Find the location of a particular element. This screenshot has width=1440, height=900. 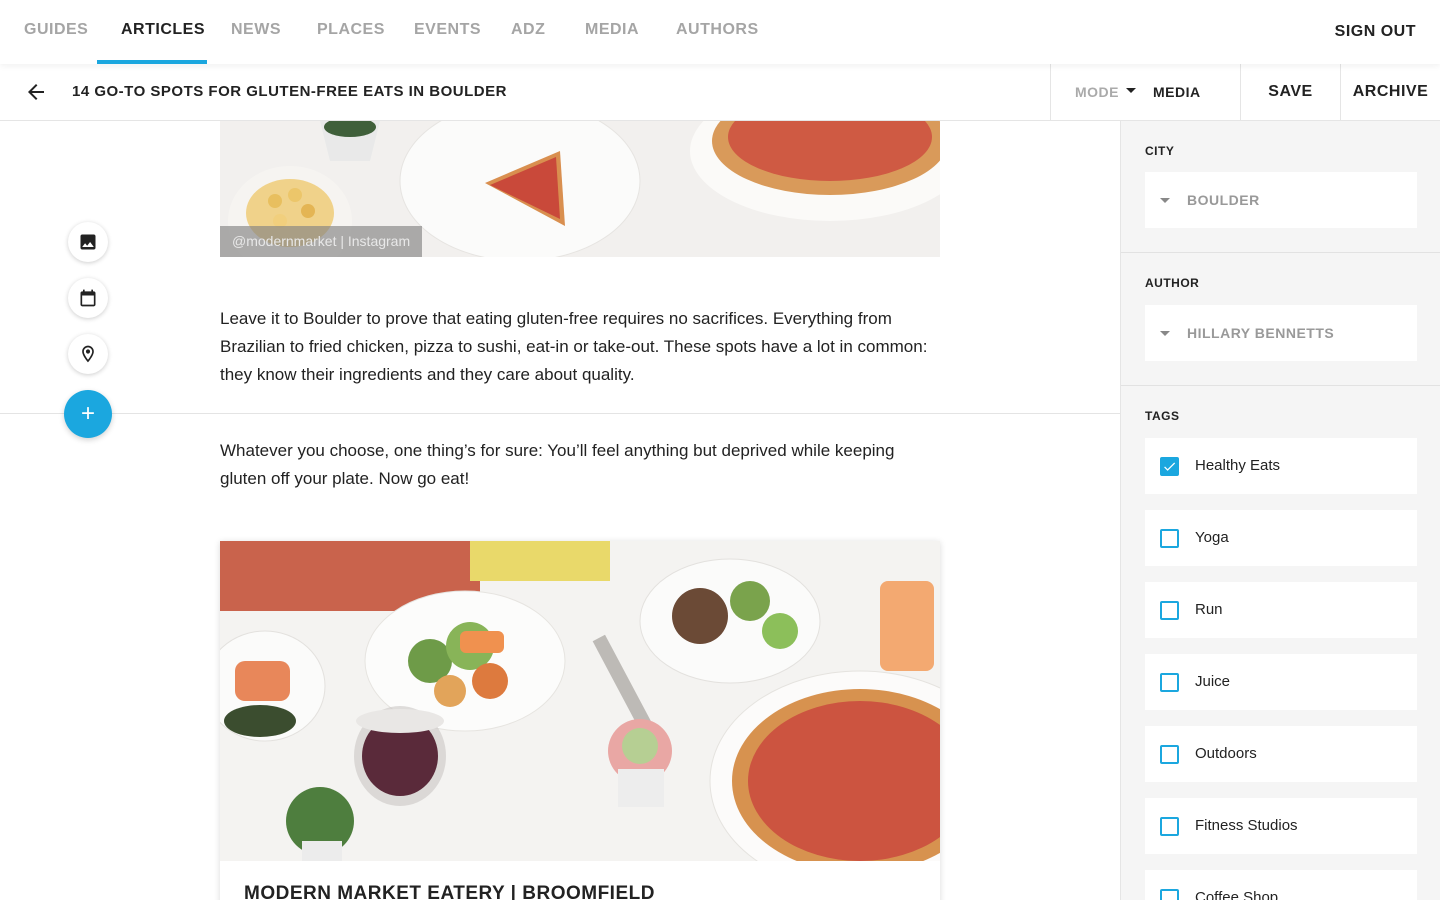

block-divider is located at coordinates (560, 413).